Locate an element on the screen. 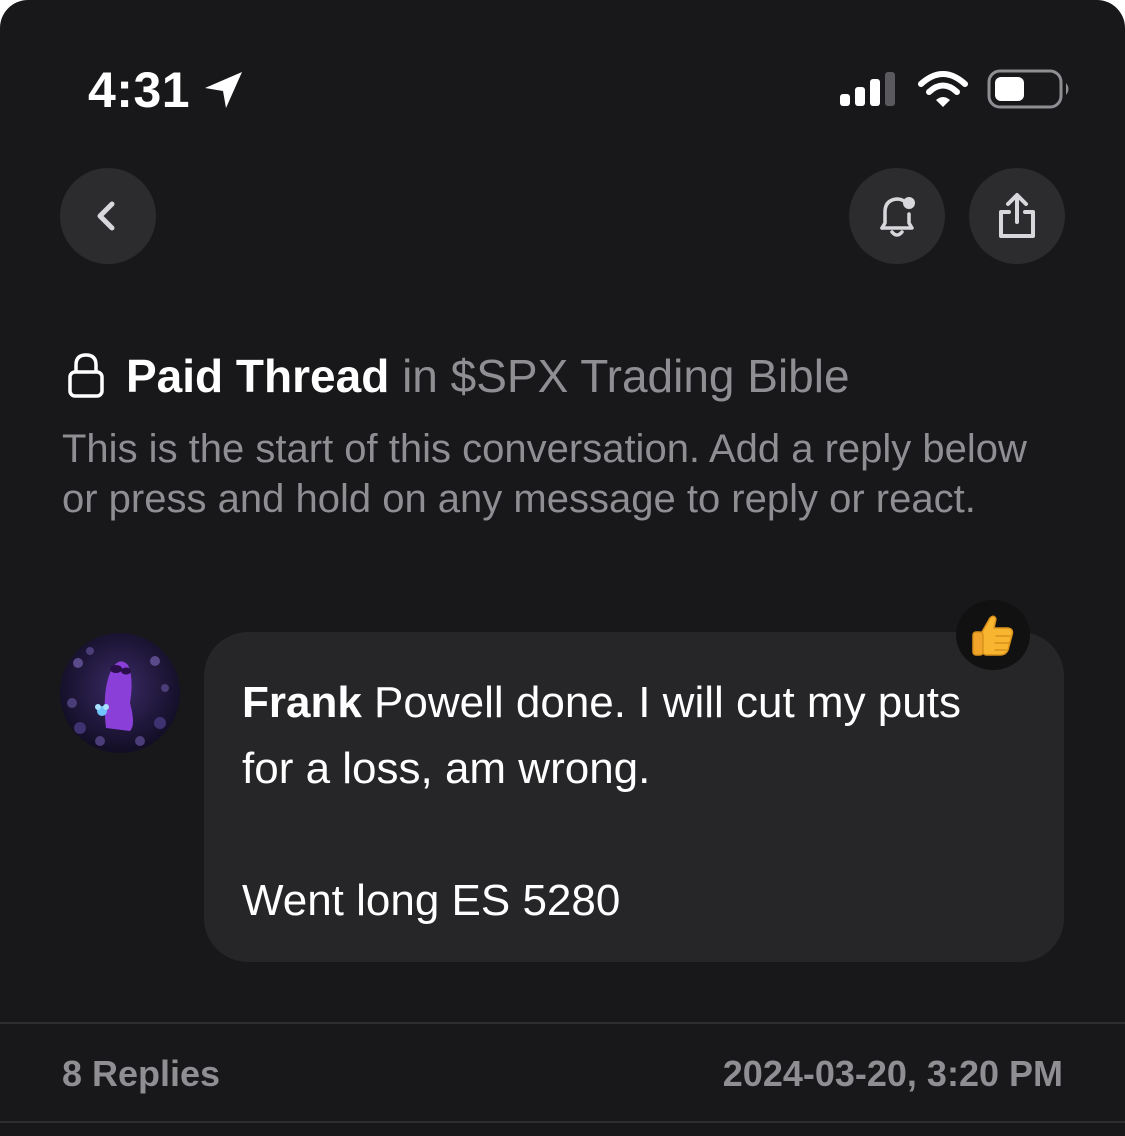 The width and height of the screenshot is (1125, 1136). avatar is located at coordinates (120, 693).